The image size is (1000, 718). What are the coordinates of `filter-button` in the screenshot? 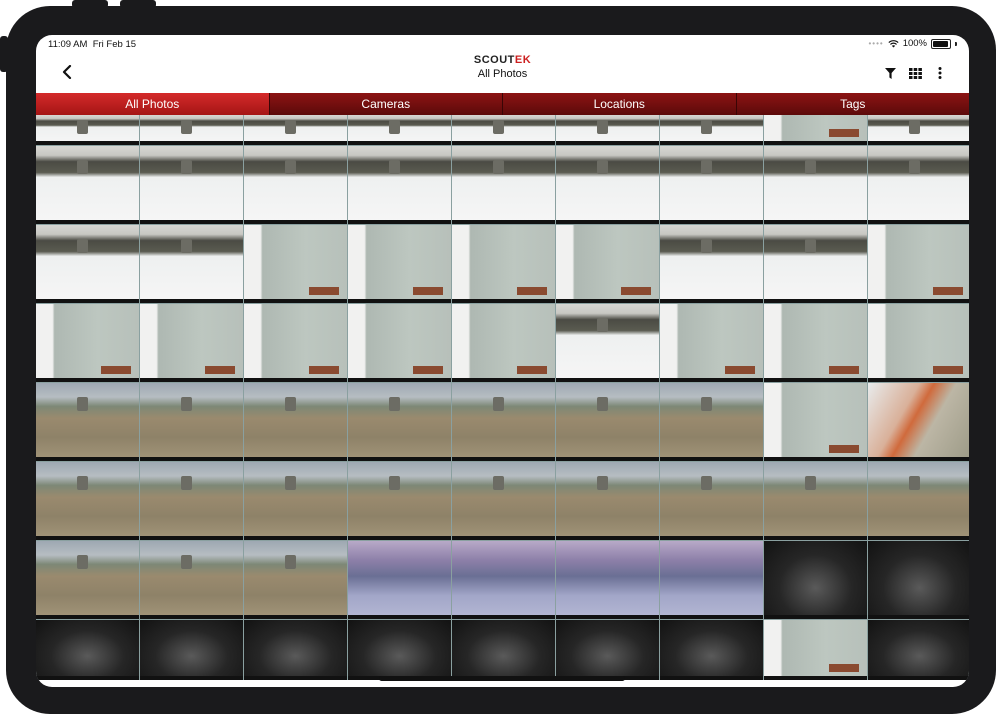 It's located at (890, 73).